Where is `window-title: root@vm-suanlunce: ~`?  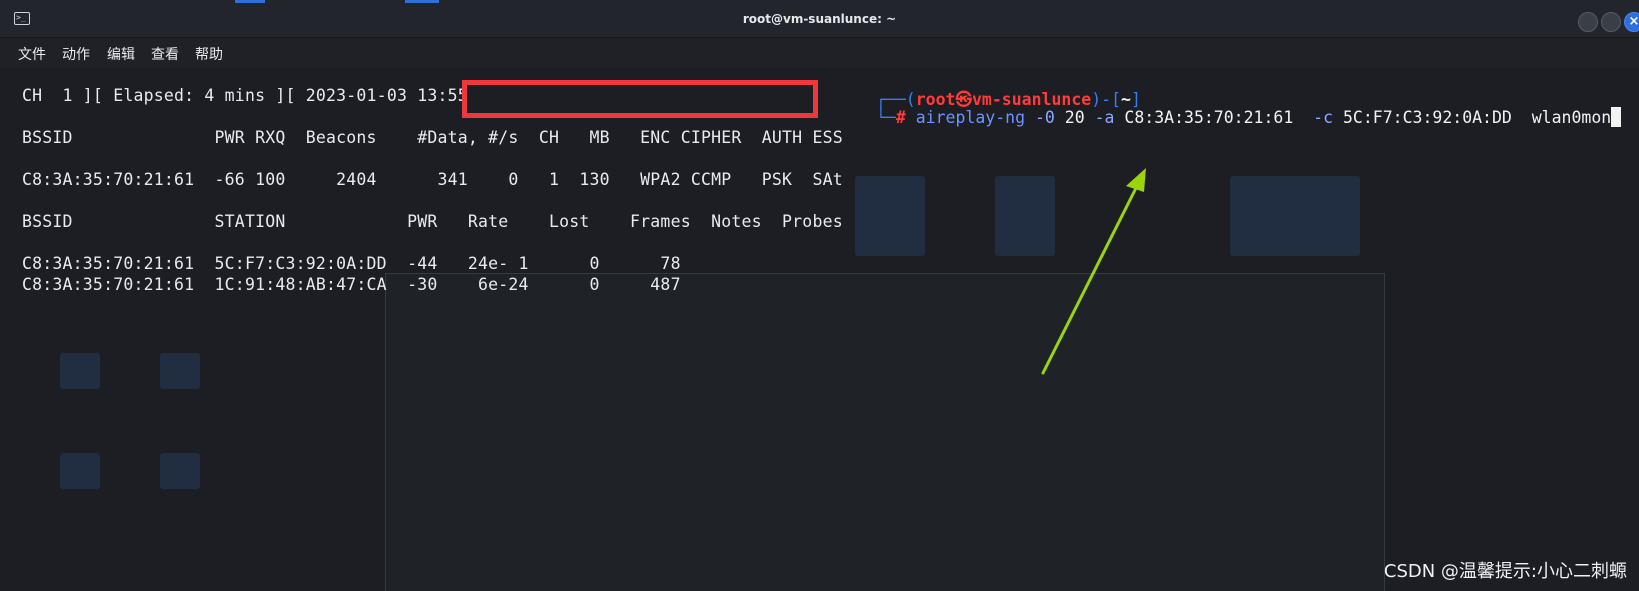
window-title: root@vm-suanlunce: ~ is located at coordinates (819, 19).